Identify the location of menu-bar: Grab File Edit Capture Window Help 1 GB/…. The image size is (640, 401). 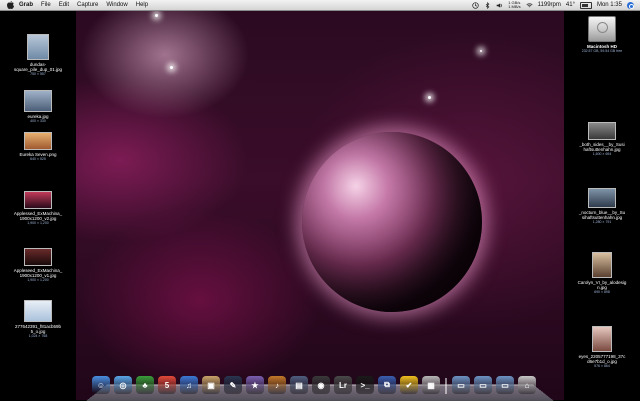
(320, 5).